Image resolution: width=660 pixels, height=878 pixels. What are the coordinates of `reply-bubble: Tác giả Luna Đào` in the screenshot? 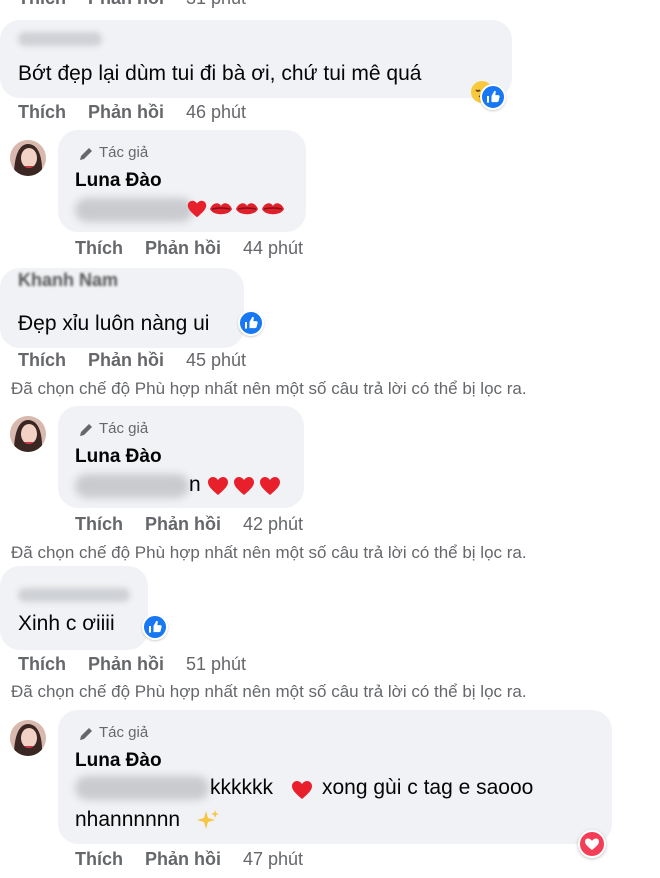 It's located at (182, 181).